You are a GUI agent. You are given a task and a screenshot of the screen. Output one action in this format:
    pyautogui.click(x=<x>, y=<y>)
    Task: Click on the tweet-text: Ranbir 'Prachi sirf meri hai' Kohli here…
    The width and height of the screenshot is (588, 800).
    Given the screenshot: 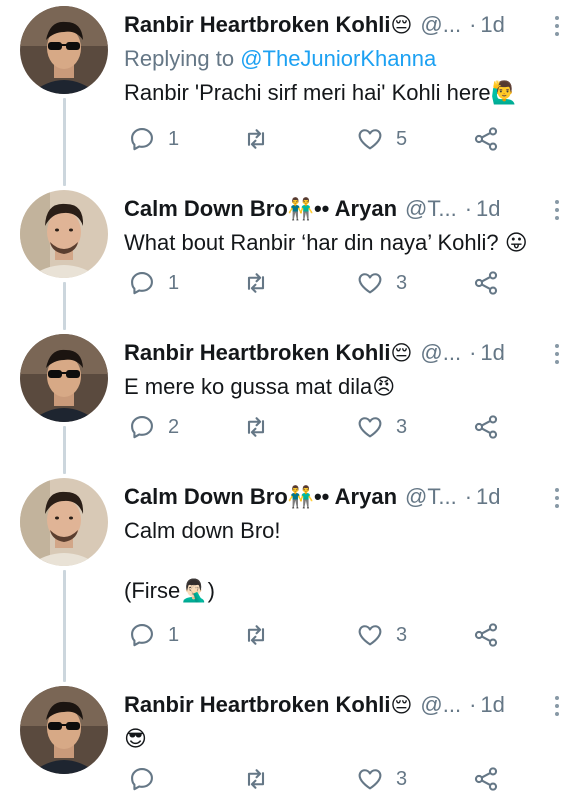 What is the action you would take?
    pyautogui.click(x=321, y=92)
    